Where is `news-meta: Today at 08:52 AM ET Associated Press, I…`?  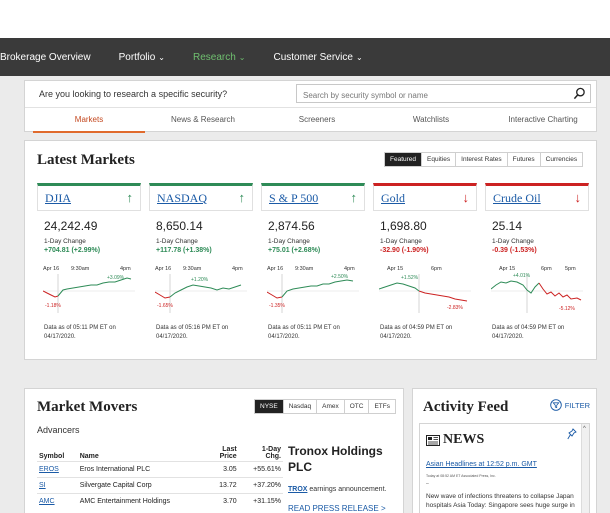
news-meta: Today at 08:52 AM ET Associated Press, I… is located at coordinates (461, 476).